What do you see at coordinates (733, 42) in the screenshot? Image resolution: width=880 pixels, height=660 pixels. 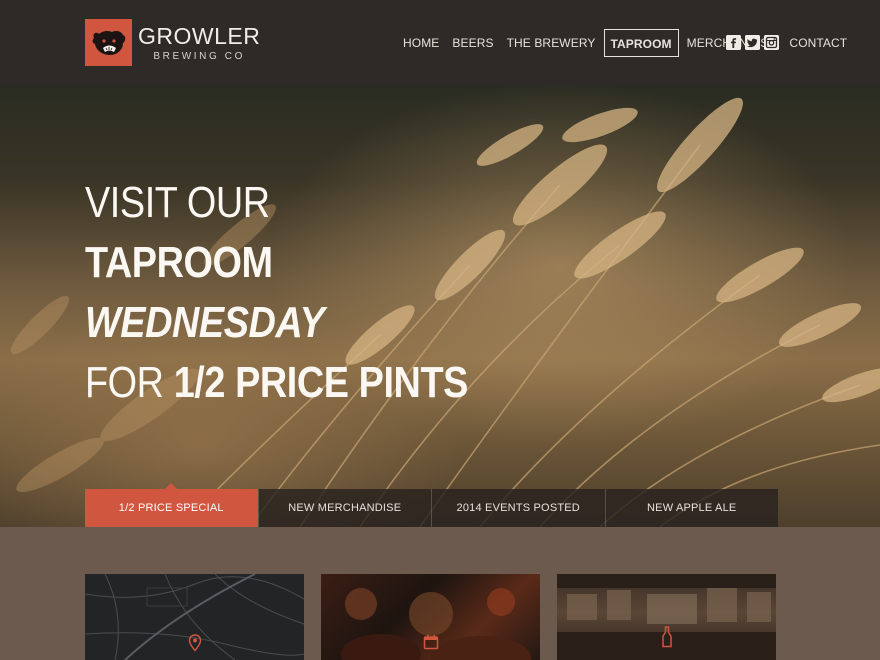 I see `facebook-icon` at bounding box center [733, 42].